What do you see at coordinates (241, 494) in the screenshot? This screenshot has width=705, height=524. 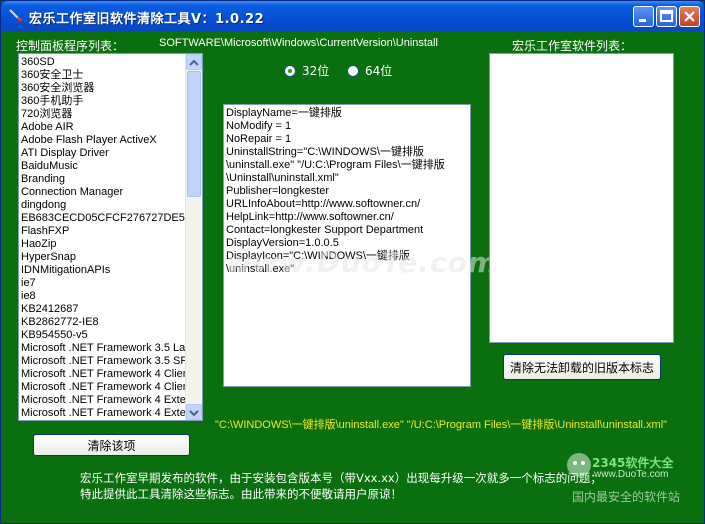 I see `notice-line-2: 特此提供此工具清除这些标志。由此带来的不便敬请用户原谅！` at bounding box center [241, 494].